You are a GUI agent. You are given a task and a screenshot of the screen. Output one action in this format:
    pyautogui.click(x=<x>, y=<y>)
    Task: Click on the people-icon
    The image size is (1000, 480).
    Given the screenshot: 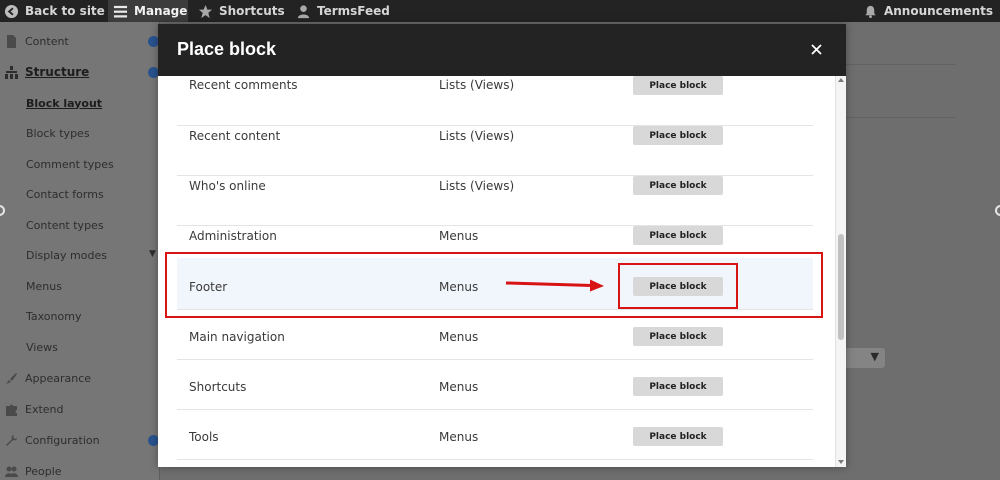 What is the action you would take?
    pyautogui.click(x=11, y=471)
    